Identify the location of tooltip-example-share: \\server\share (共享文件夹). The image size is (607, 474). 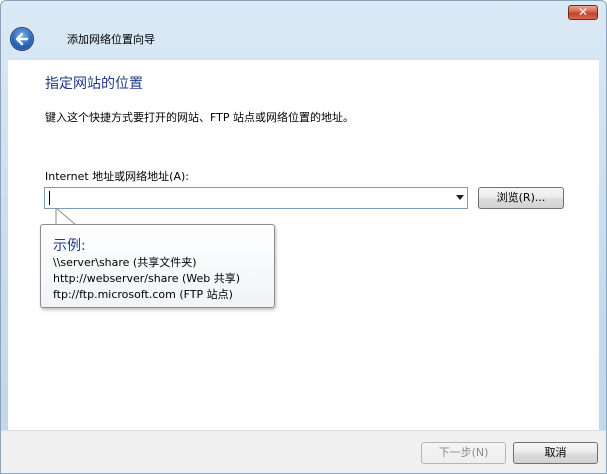
(125, 262).